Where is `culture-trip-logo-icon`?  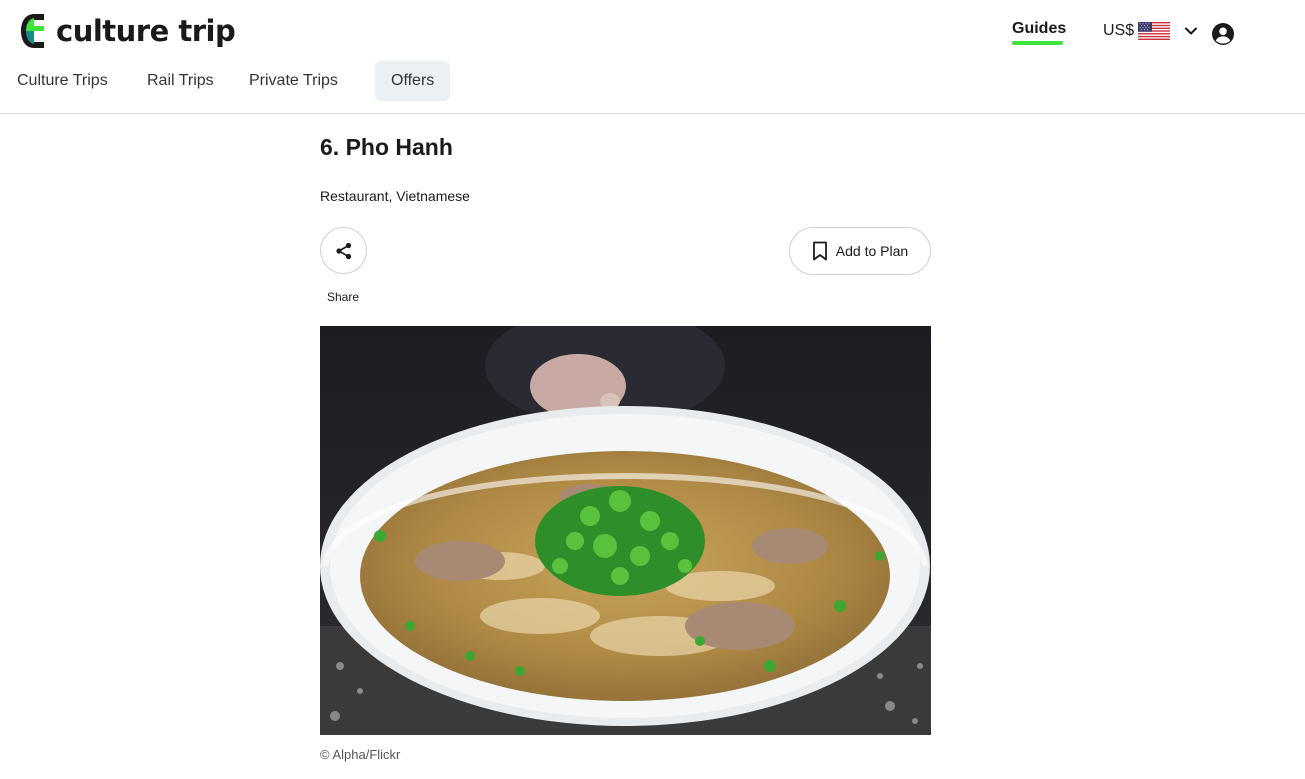
culture-trip-logo-icon is located at coordinates (32, 31).